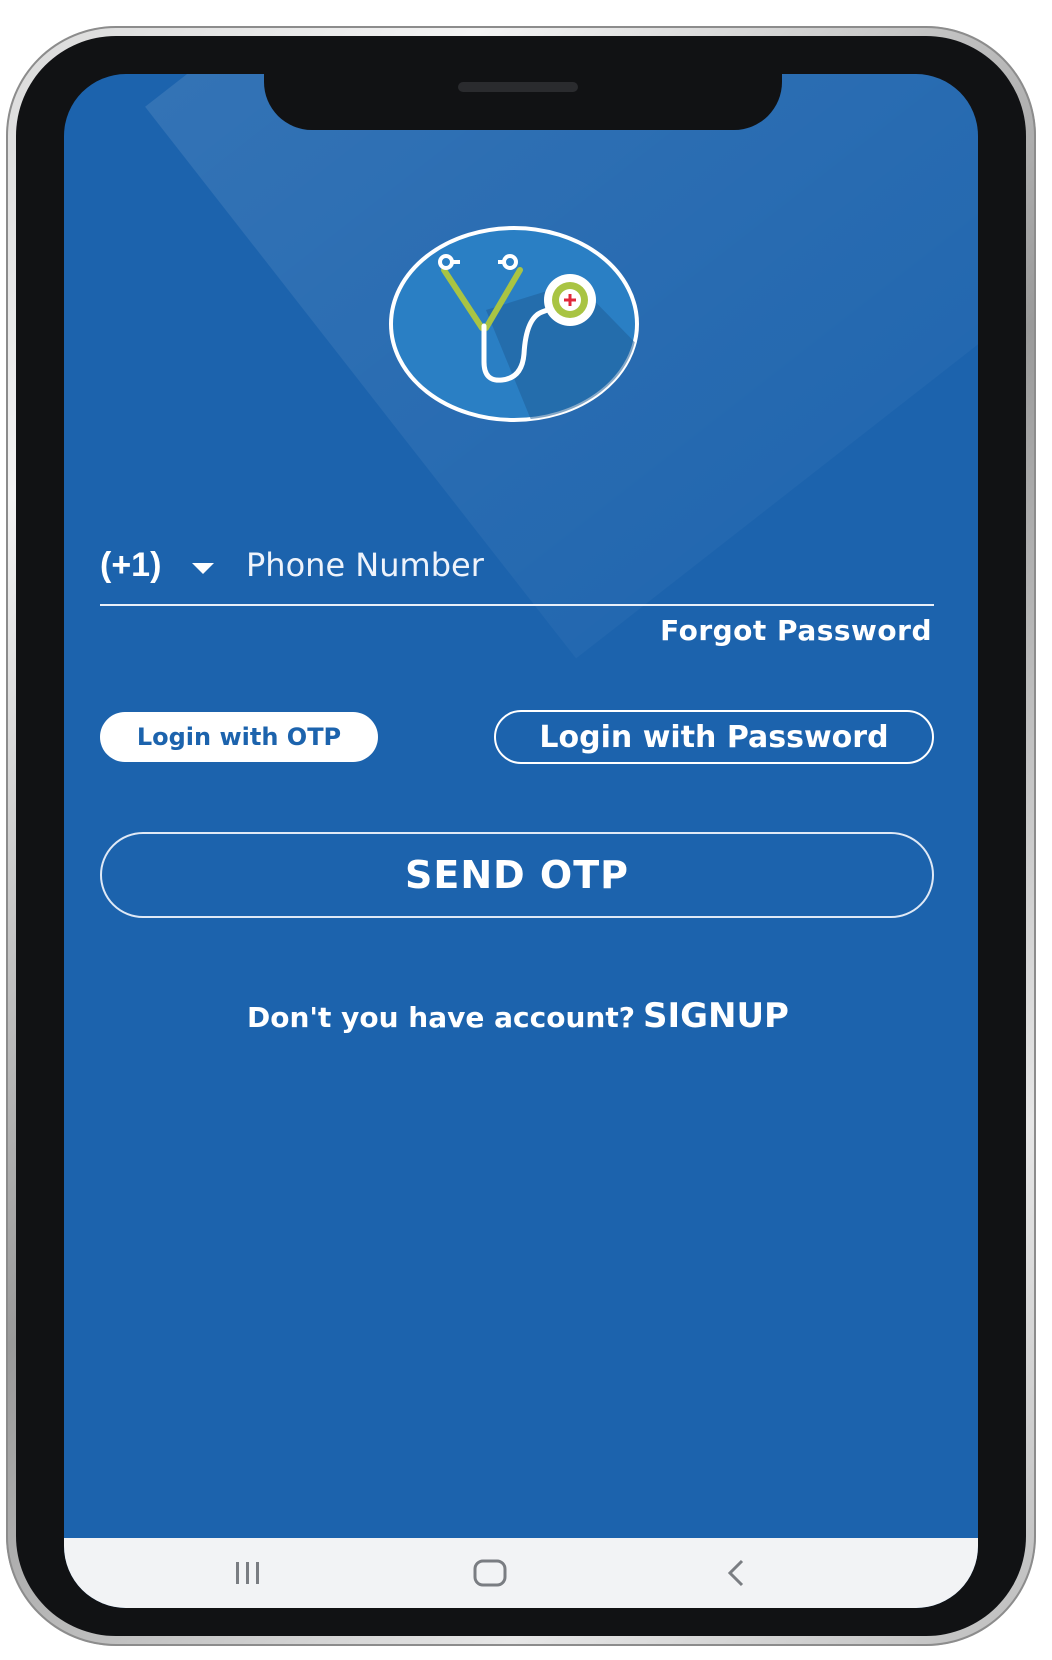 The width and height of the screenshot is (1052, 1660). Describe the element at coordinates (716, 1016) in the screenshot. I see `signup-link: SIGNUP` at that location.